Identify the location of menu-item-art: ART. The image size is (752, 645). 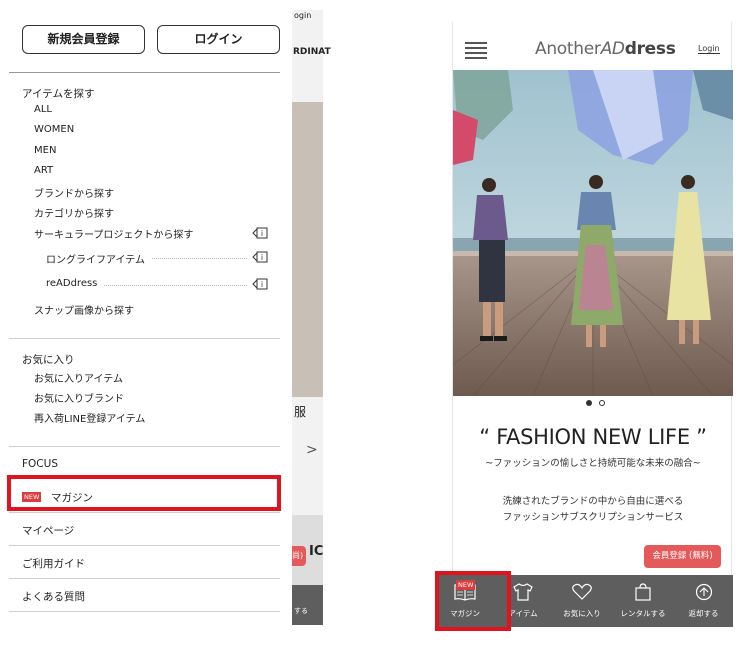
(43, 170).